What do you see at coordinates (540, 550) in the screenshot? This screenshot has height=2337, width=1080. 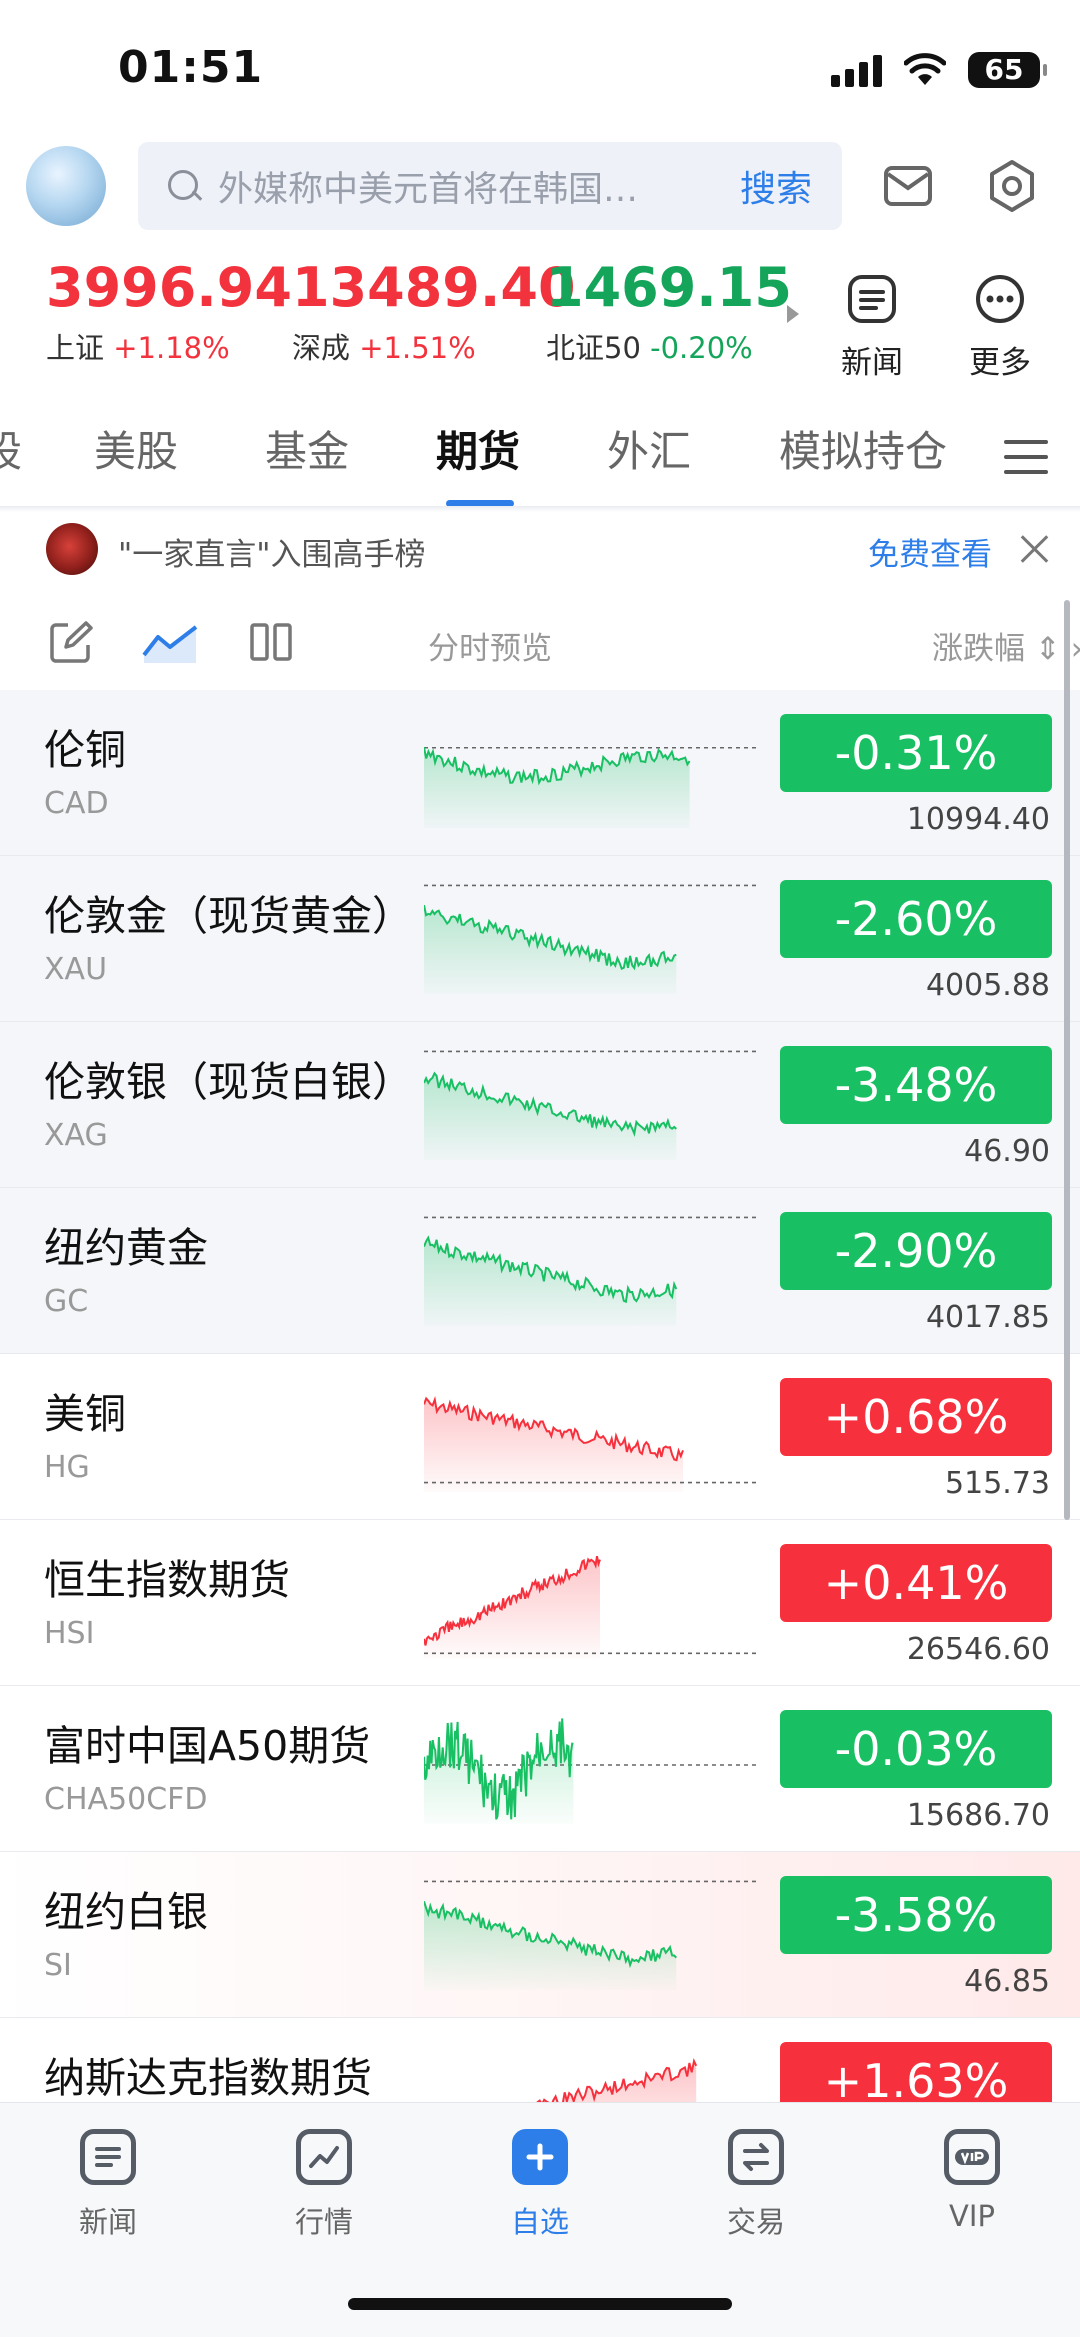 I see `promo-banner: "一家直言"入围高手榜 免费查看` at bounding box center [540, 550].